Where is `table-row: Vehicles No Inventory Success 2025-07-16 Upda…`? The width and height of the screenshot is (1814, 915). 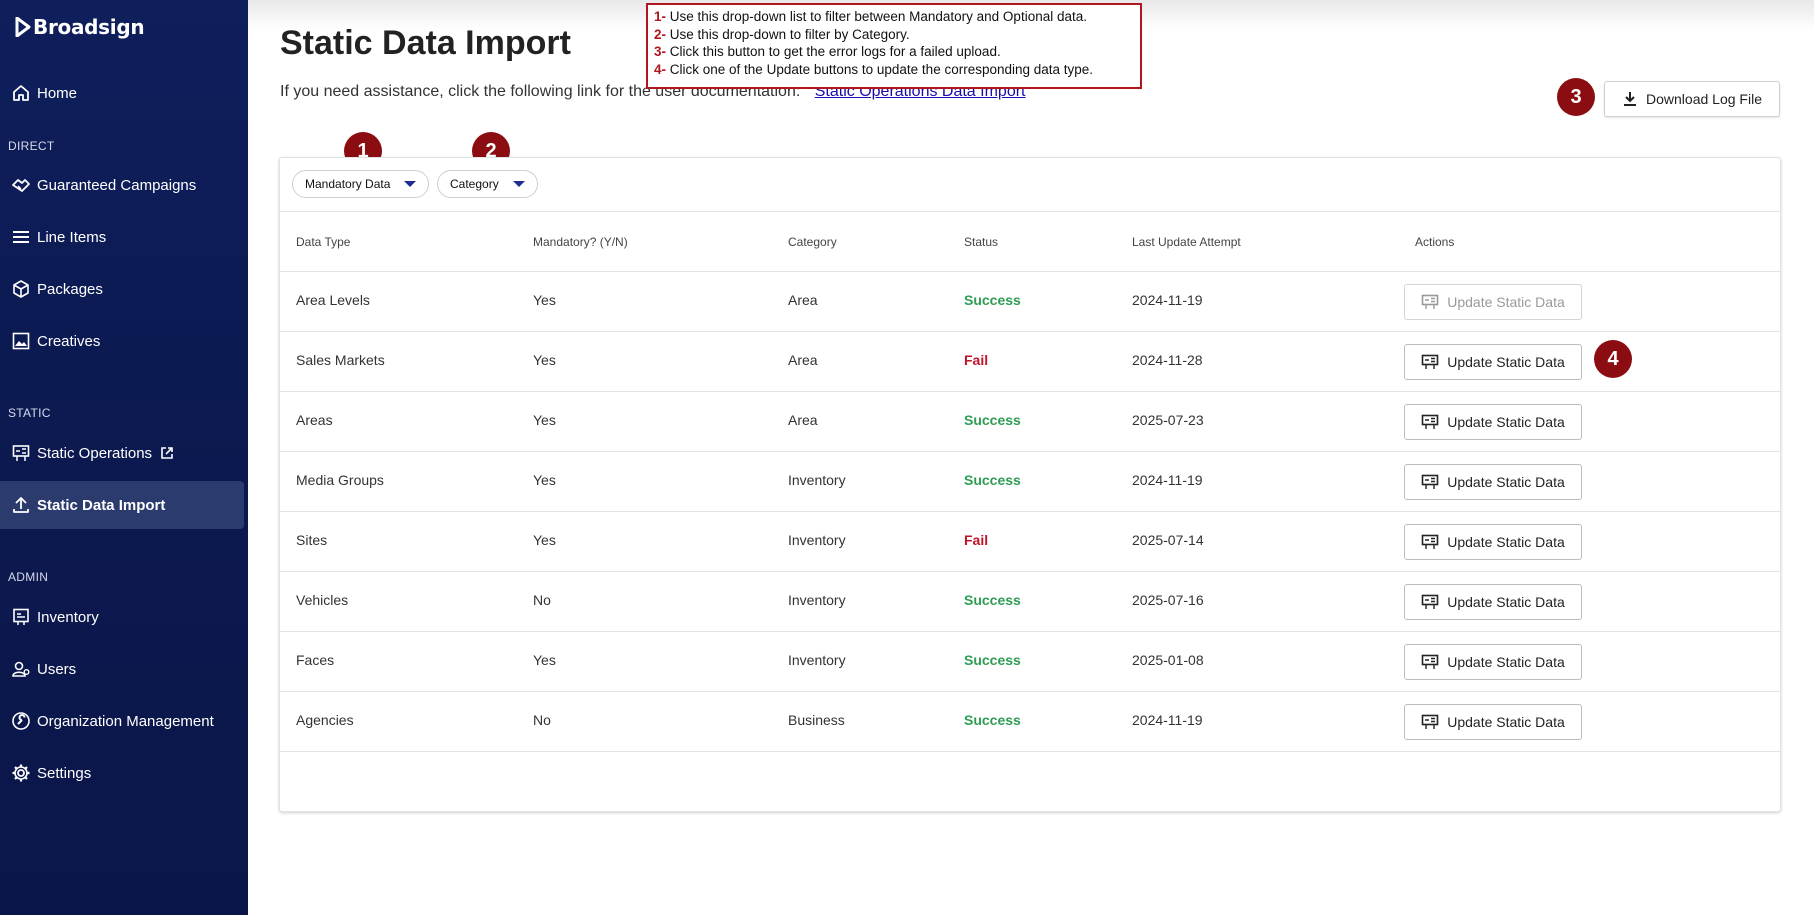 table-row: Vehicles No Inventory Success 2025-07-16 Upda… is located at coordinates (1030, 602).